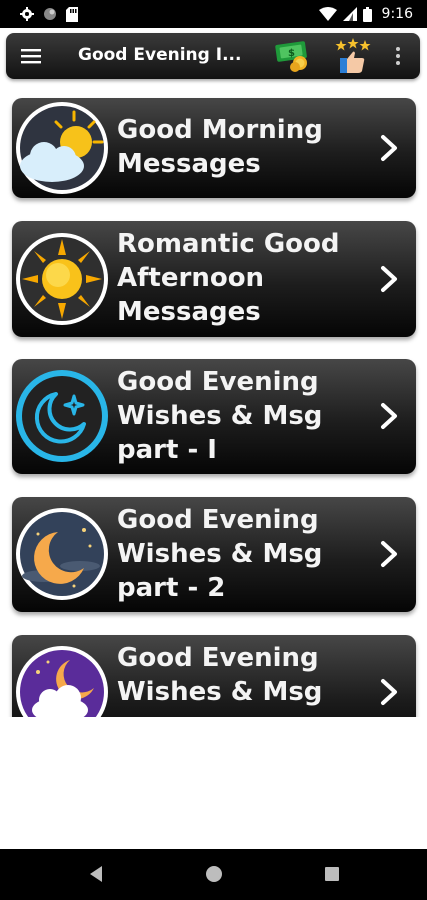  I want to click on circle-icon, so click(50, 14).